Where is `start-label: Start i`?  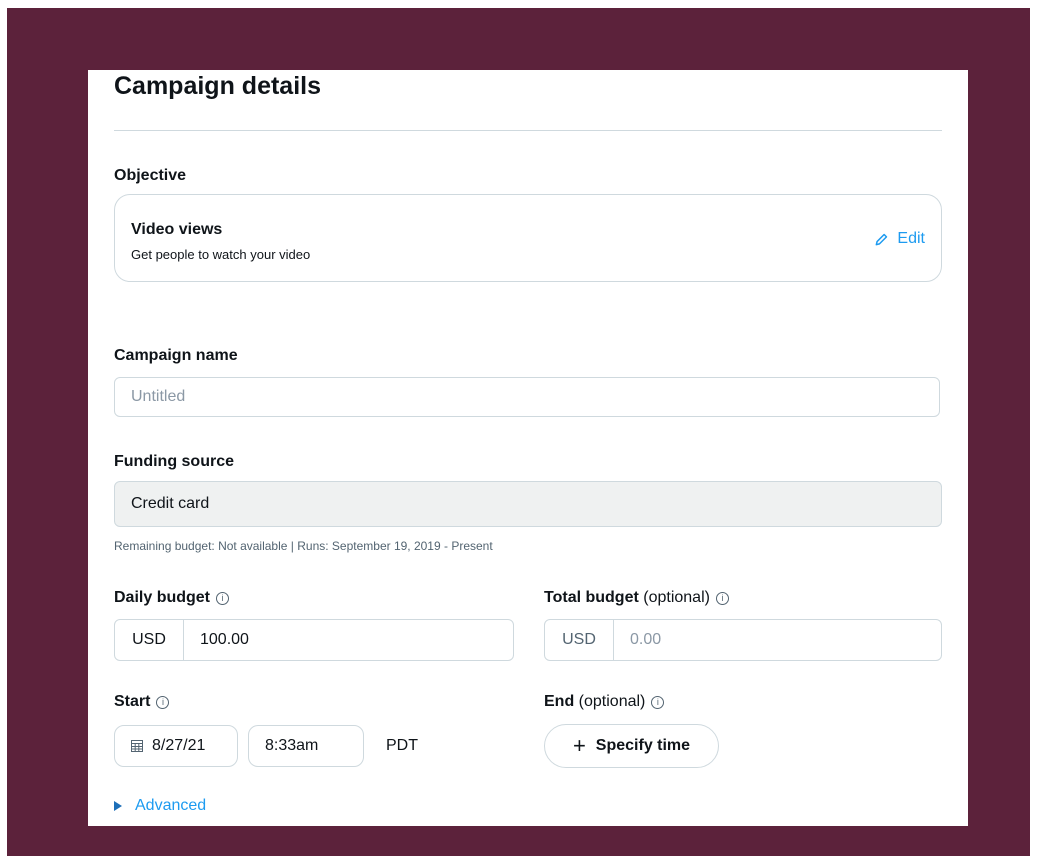 start-label: Start i is located at coordinates (142, 702).